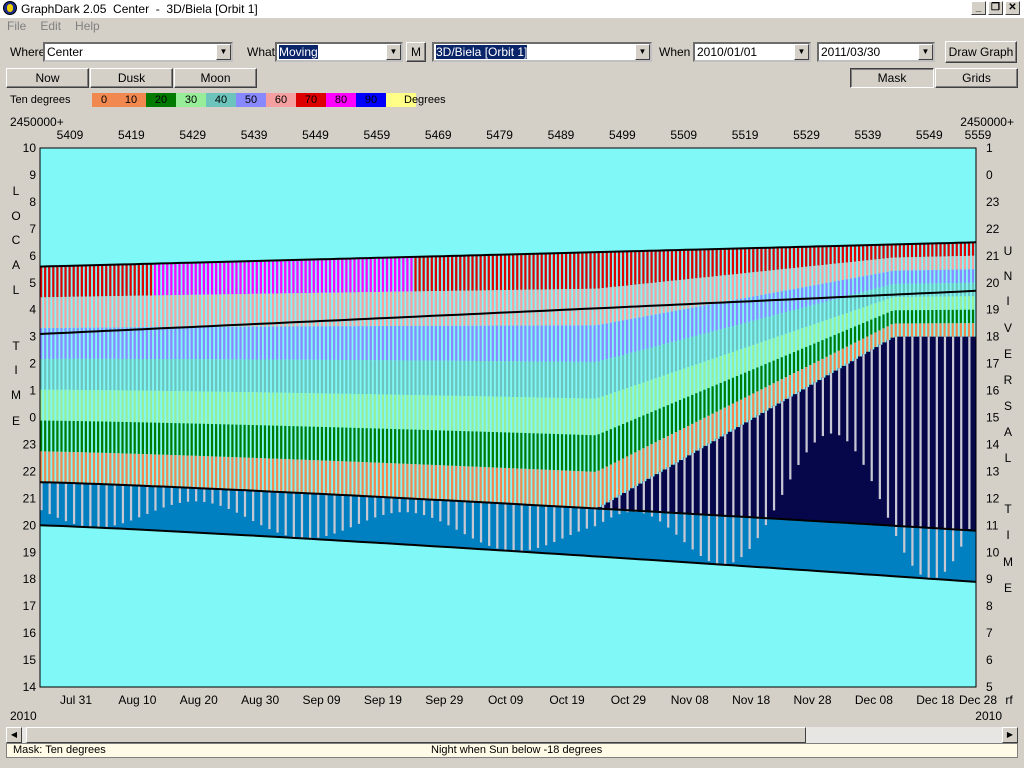 The height and width of the screenshot is (768, 1024). Describe the element at coordinates (339, 52) in the screenshot. I see `what-select: Moving ▼` at that location.